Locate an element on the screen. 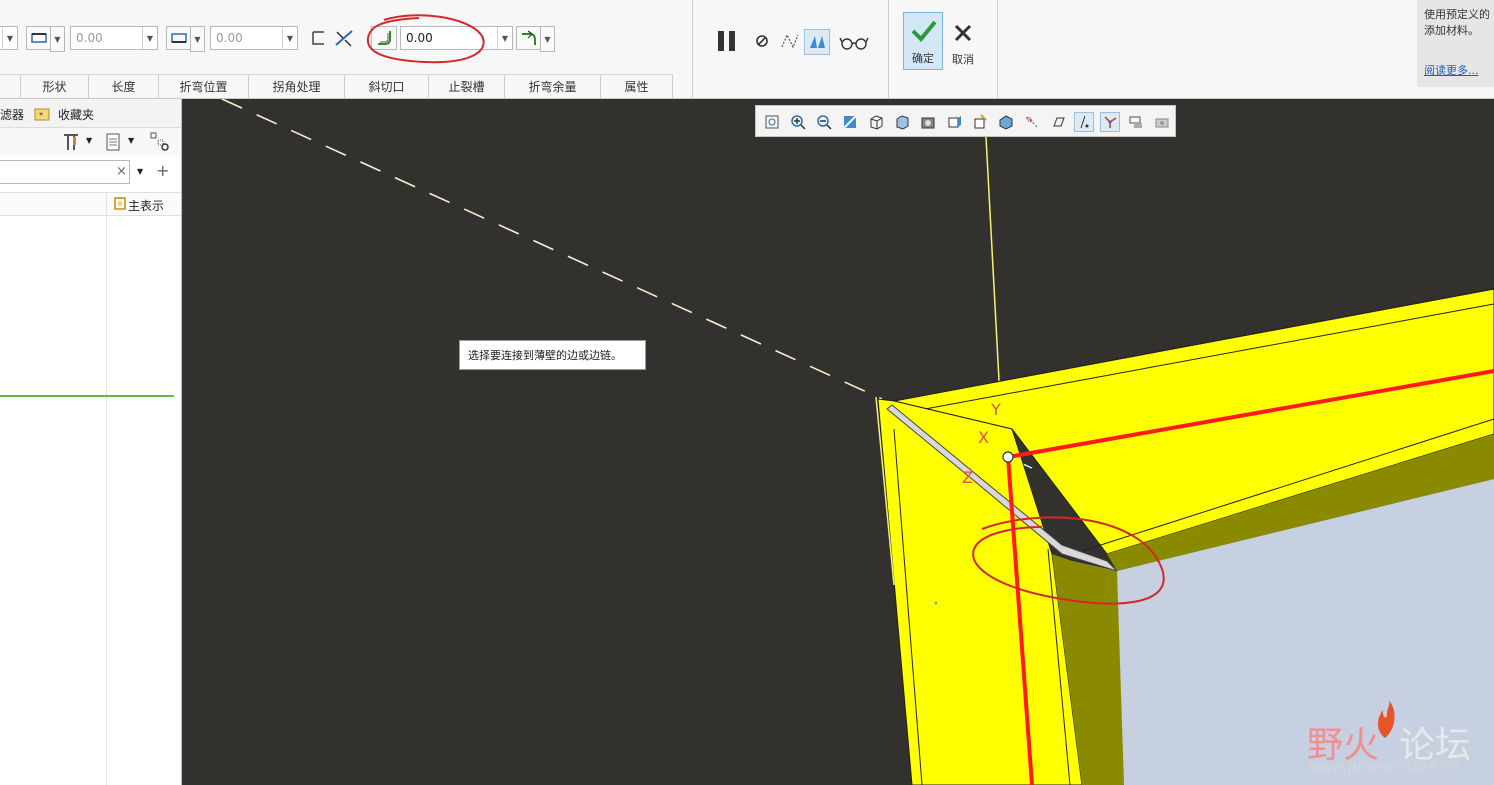 This screenshot has height=785, width=1494. flip-side-icon is located at coordinates (318, 38).